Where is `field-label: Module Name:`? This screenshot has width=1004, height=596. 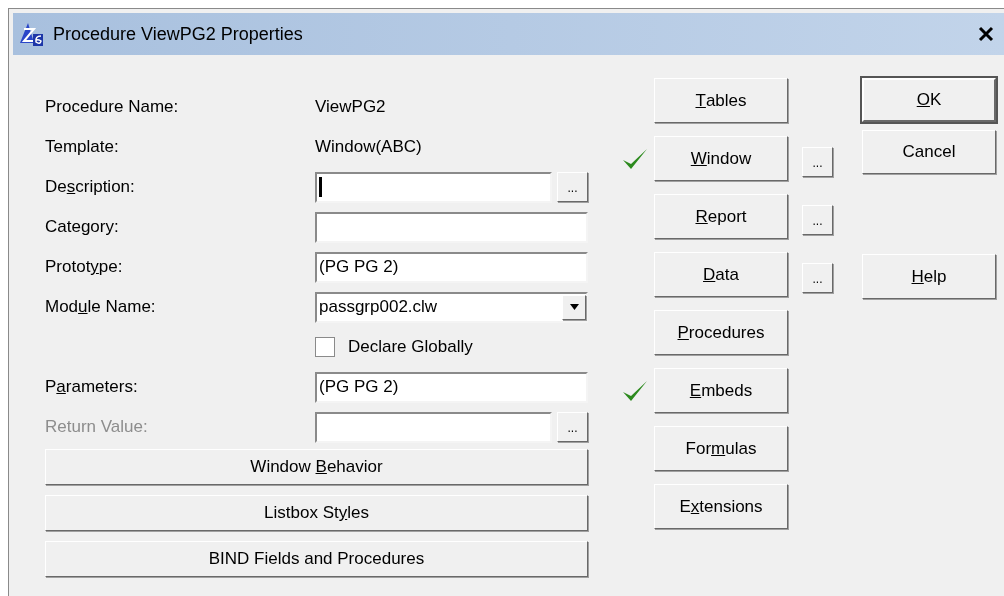 field-label: Module Name: is located at coordinates (101, 307).